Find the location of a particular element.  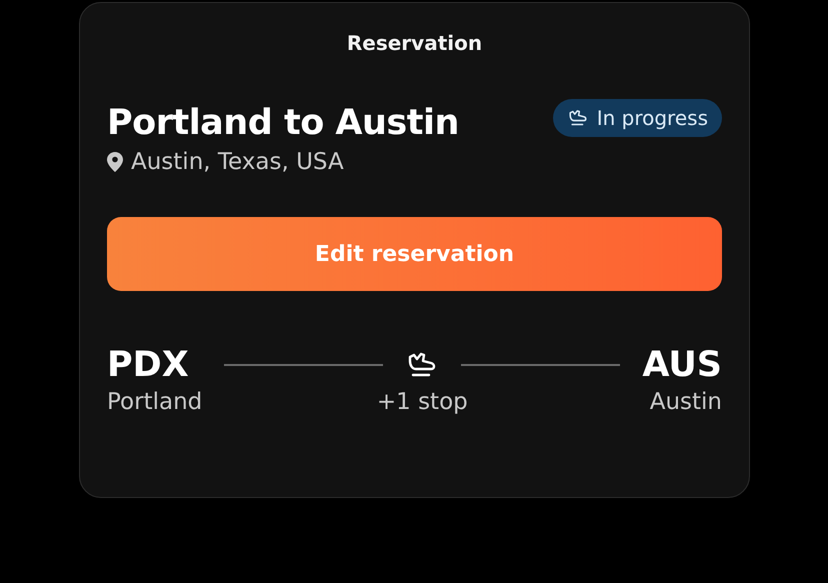

destination-city: Austin is located at coordinates (686, 402).